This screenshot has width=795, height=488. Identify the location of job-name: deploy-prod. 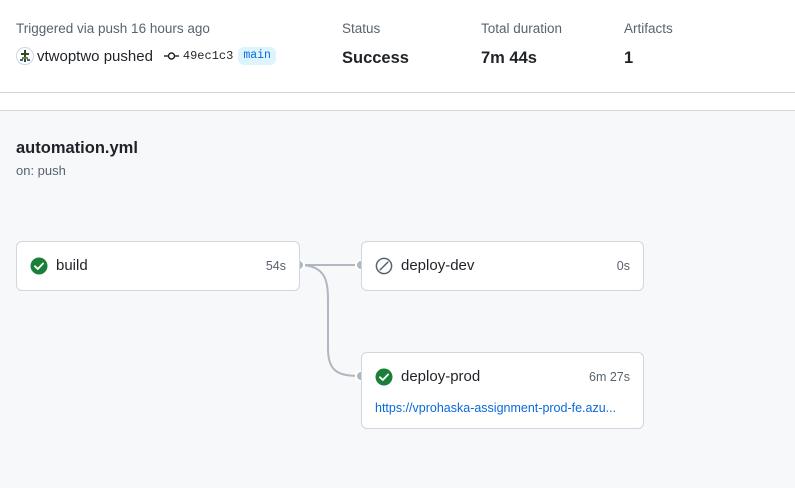
(441, 376).